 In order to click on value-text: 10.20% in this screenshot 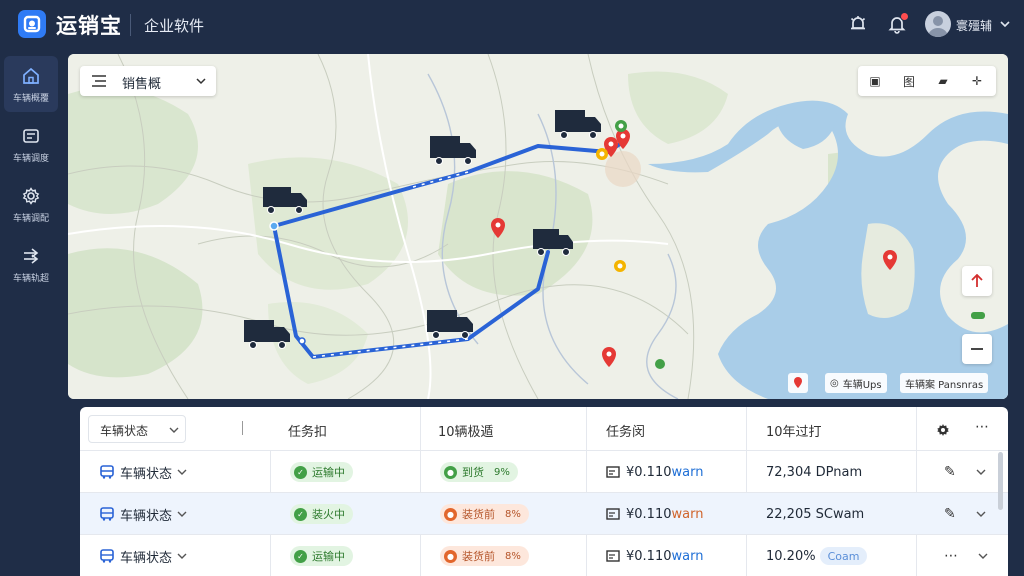, I will do `click(791, 556)`.